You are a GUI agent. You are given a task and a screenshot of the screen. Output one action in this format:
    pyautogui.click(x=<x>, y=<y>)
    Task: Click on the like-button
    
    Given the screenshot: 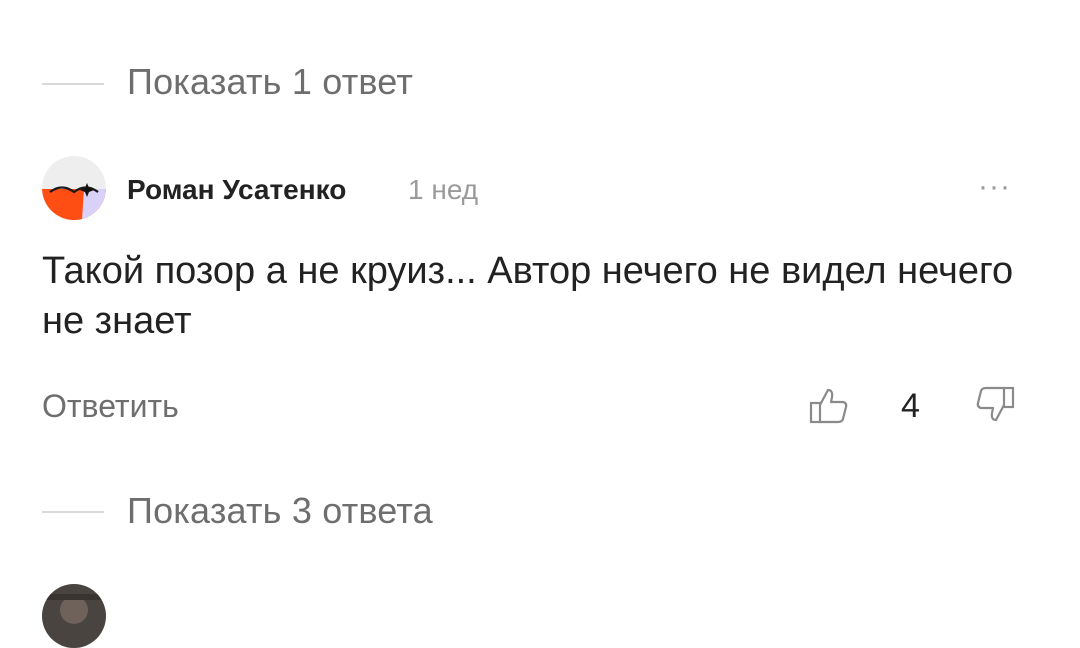 What is the action you would take?
    pyautogui.click(x=829, y=405)
    